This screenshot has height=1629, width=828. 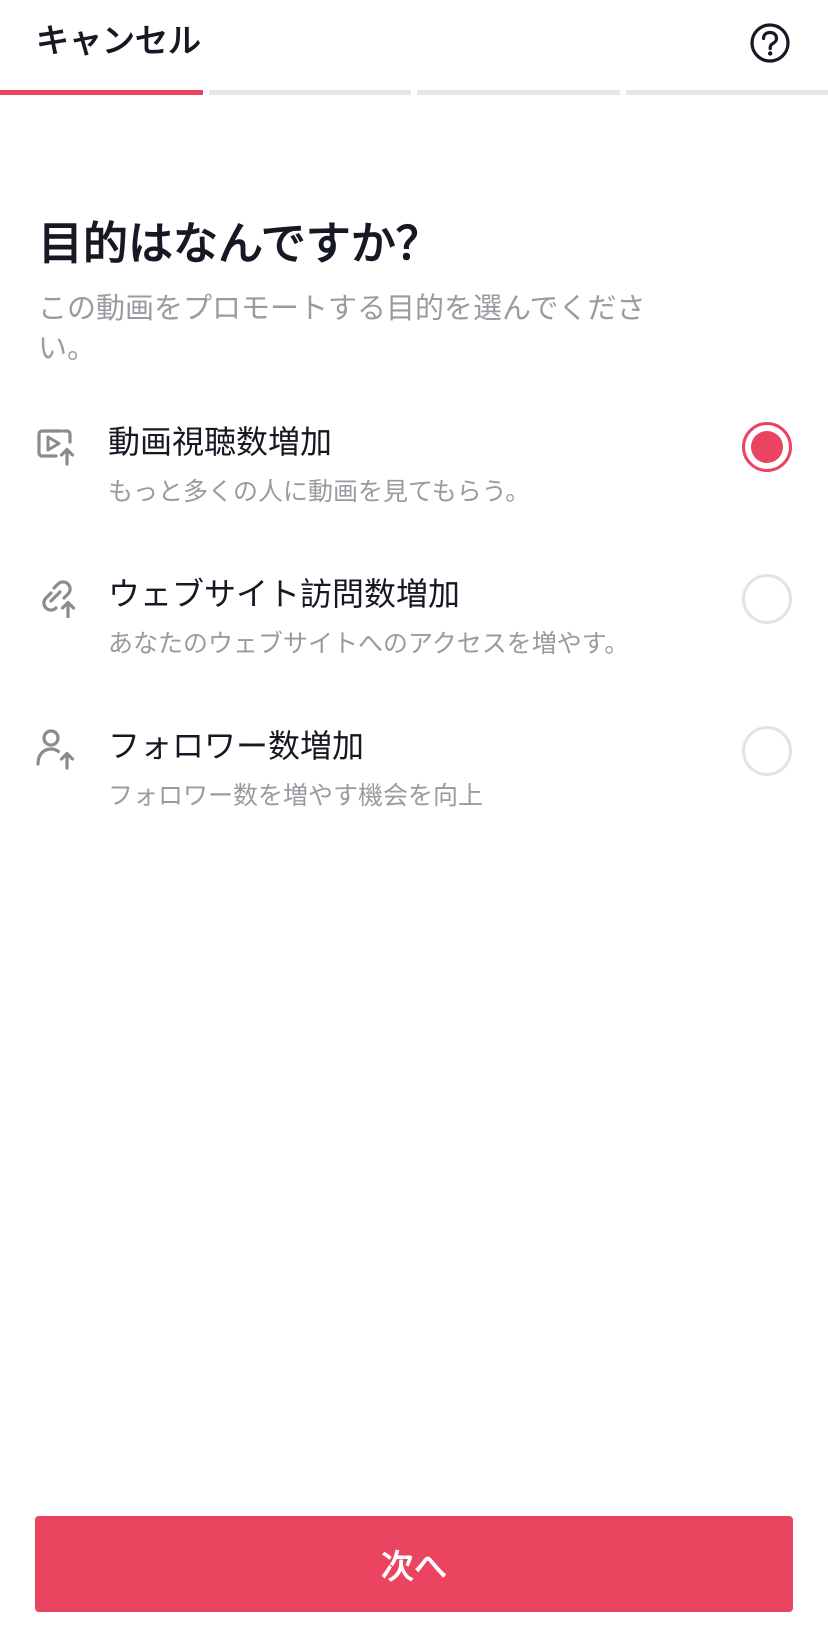 What do you see at coordinates (56, 748) in the screenshot?
I see `user-upload-icon` at bounding box center [56, 748].